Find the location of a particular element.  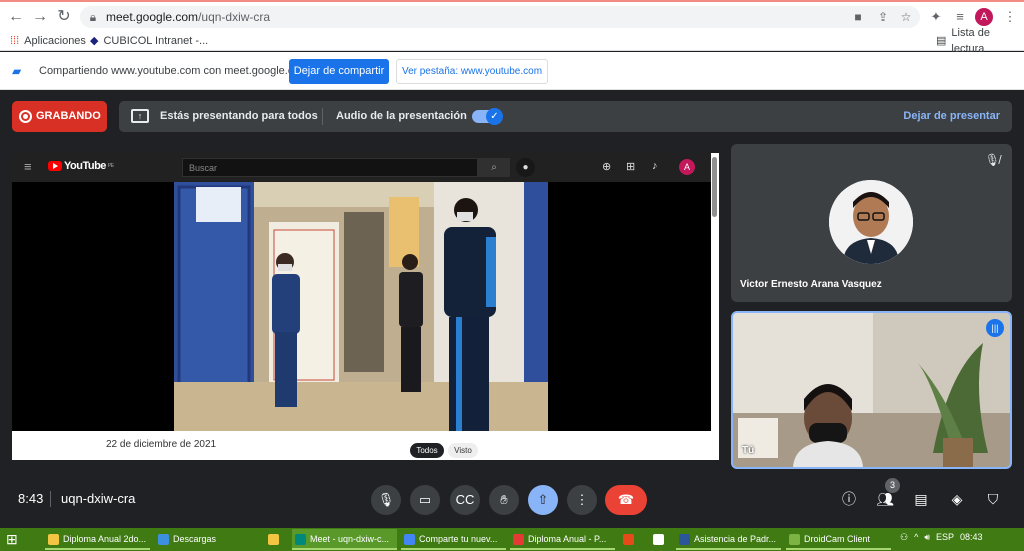

captions-button: CC is located at coordinates (465, 500).